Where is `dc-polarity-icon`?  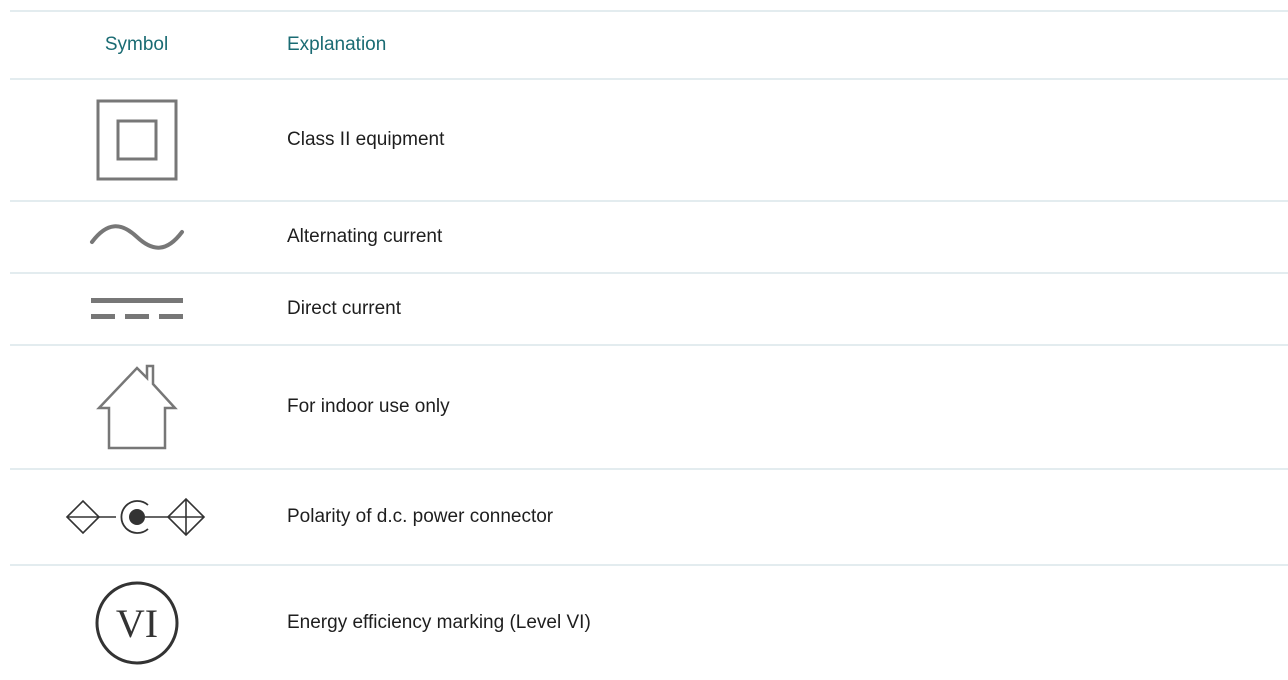
dc-polarity-icon is located at coordinates (135, 517).